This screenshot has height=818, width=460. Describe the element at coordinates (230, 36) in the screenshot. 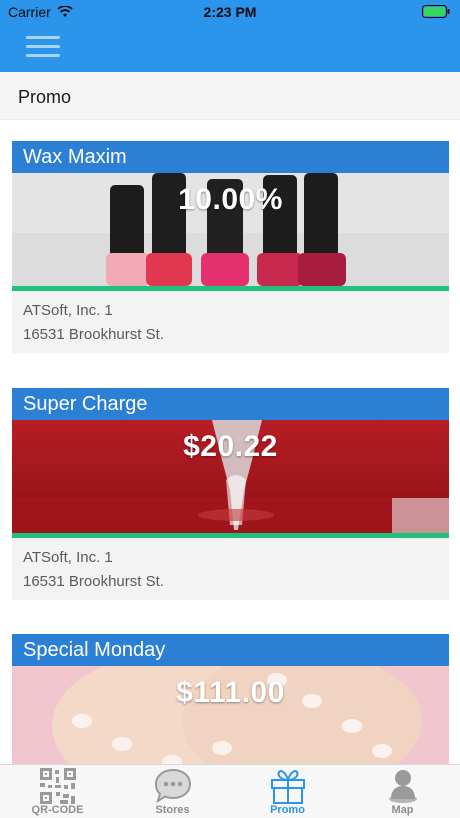

I see `app-header: Carrier 2:23 PM` at that location.